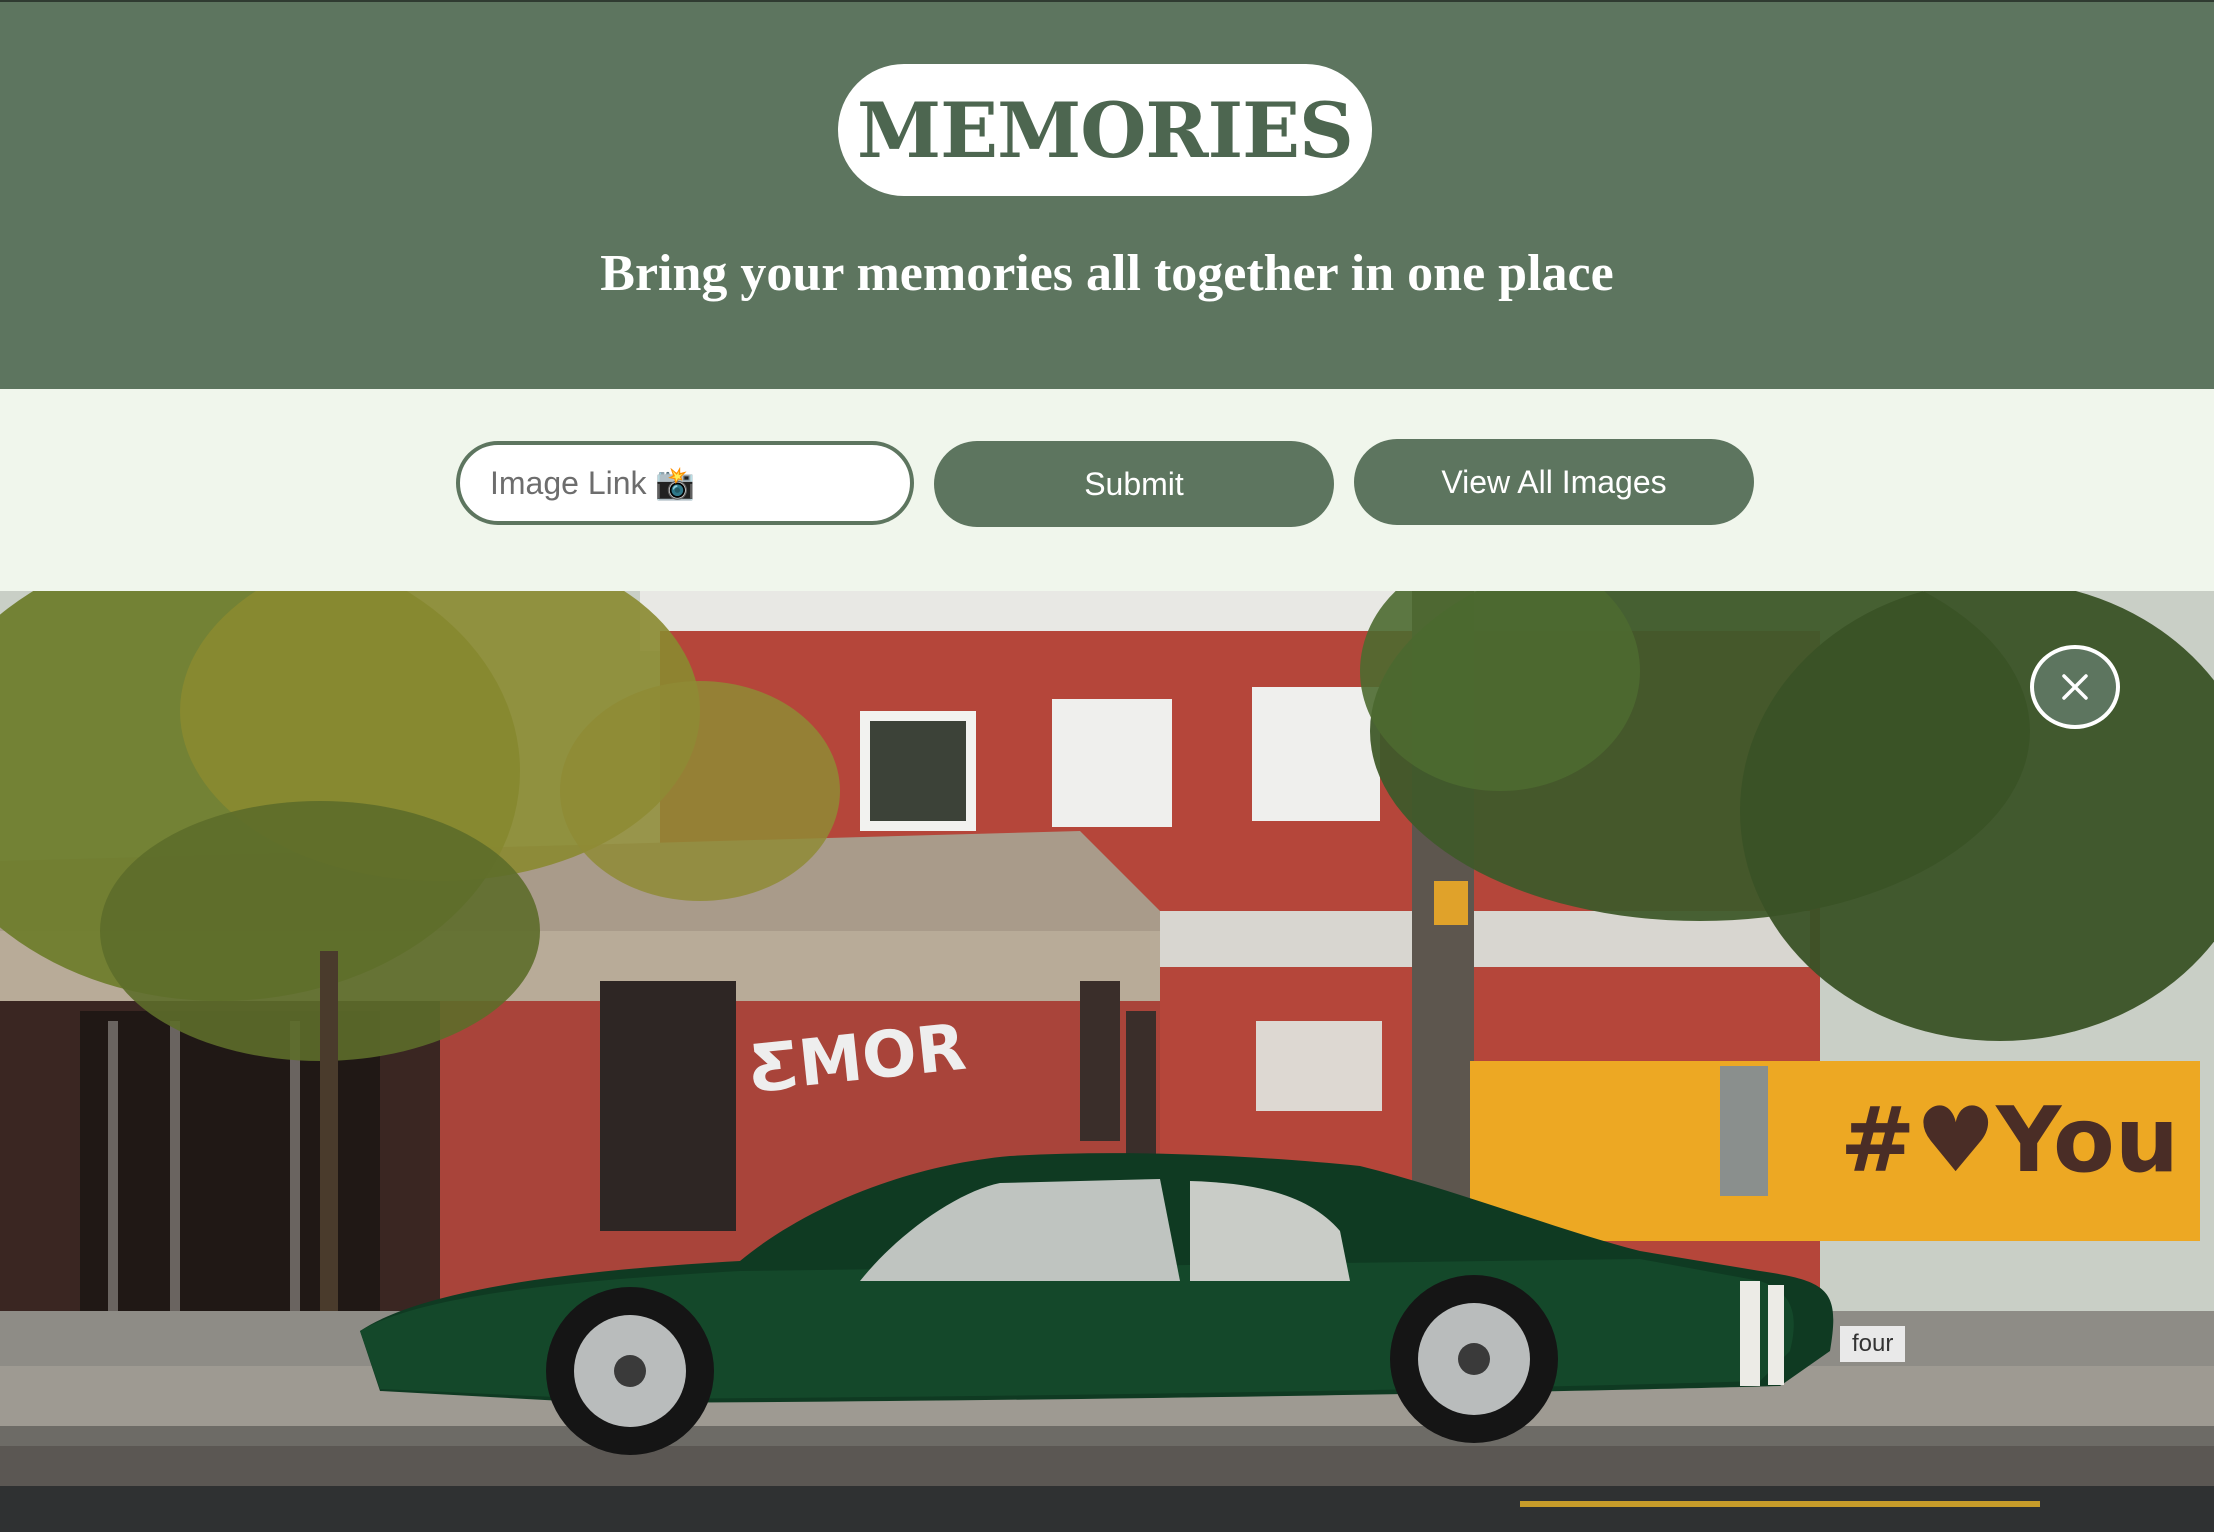 The width and height of the screenshot is (2214, 1532). Describe the element at coordinates (1554, 482) in the screenshot. I see `view-all-images-button: View All Images` at that location.